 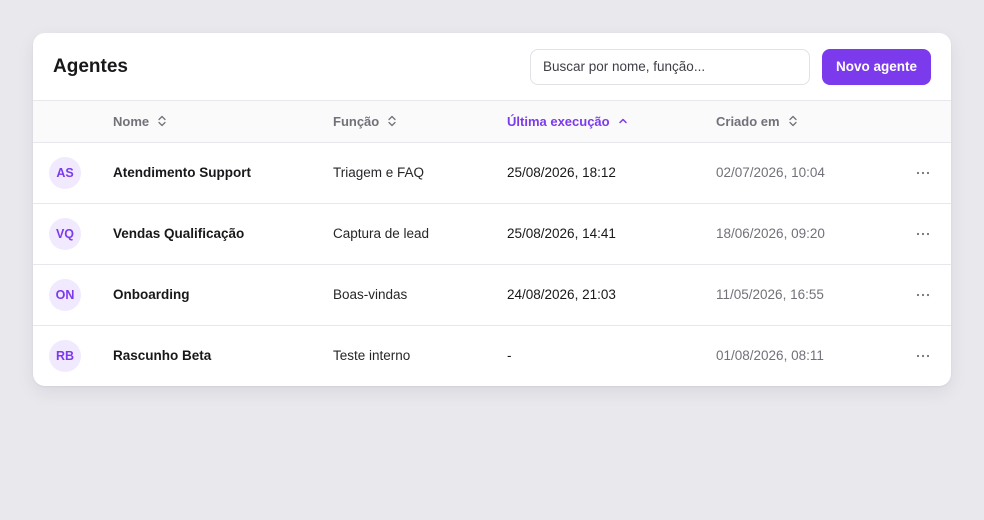 I want to click on column-header-role: Função, so click(x=420, y=122).